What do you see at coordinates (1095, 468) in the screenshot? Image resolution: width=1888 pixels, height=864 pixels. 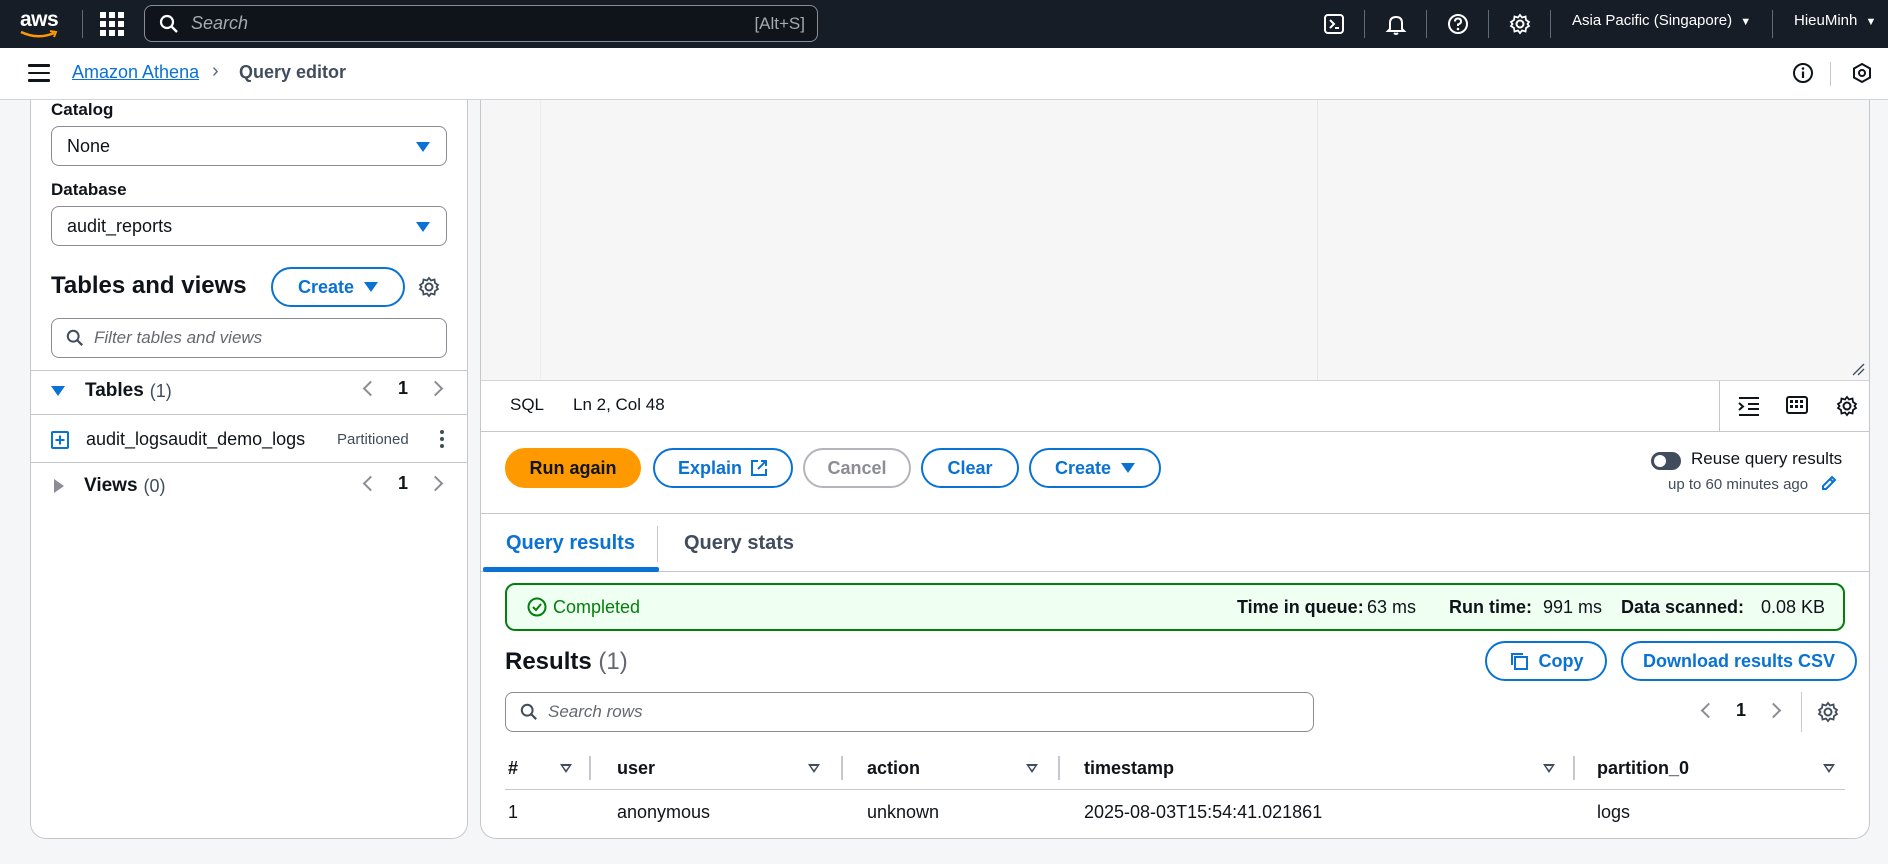 I see `create-button: Create` at bounding box center [1095, 468].